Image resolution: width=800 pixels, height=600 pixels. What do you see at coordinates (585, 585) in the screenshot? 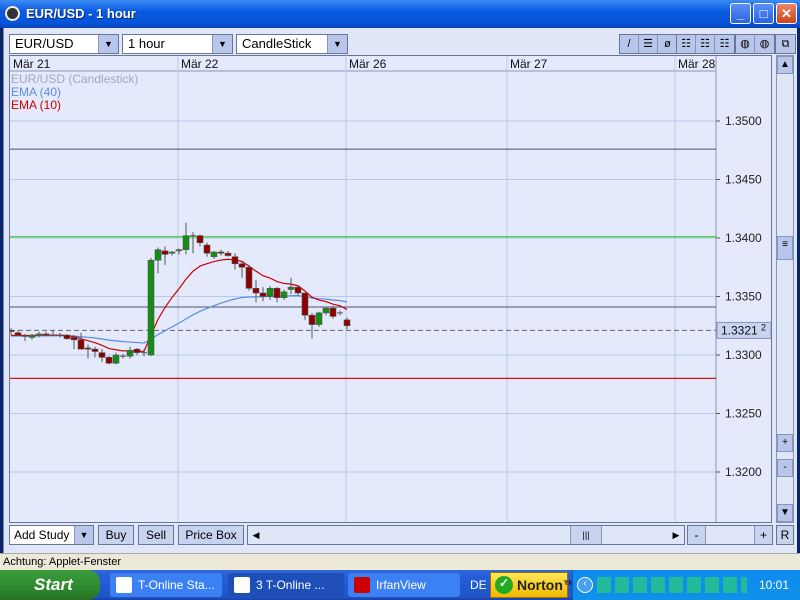
I see `chevron-left-icon: ‹` at bounding box center [585, 585].